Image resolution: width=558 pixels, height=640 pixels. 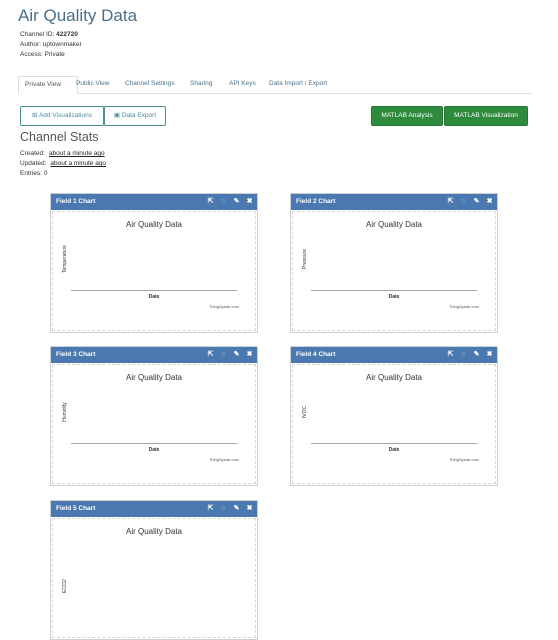 What do you see at coordinates (242, 84) in the screenshot?
I see `tab-api-keys: API Keys` at bounding box center [242, 84].